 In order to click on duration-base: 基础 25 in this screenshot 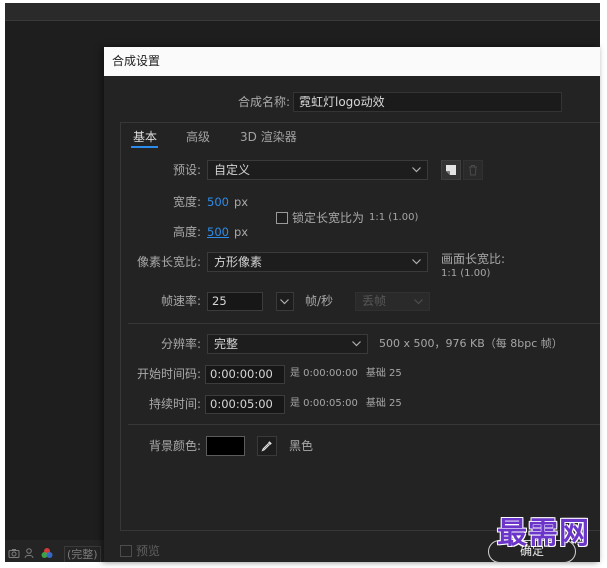, I will do `click(383, 403)`.